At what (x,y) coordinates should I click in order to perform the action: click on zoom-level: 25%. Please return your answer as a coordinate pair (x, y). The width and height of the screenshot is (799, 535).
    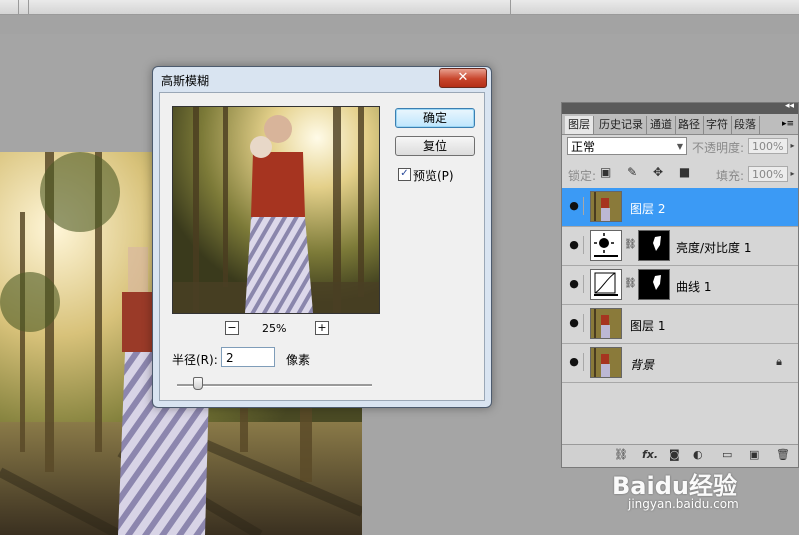
    Looking at the image, I should click on (274, 328).